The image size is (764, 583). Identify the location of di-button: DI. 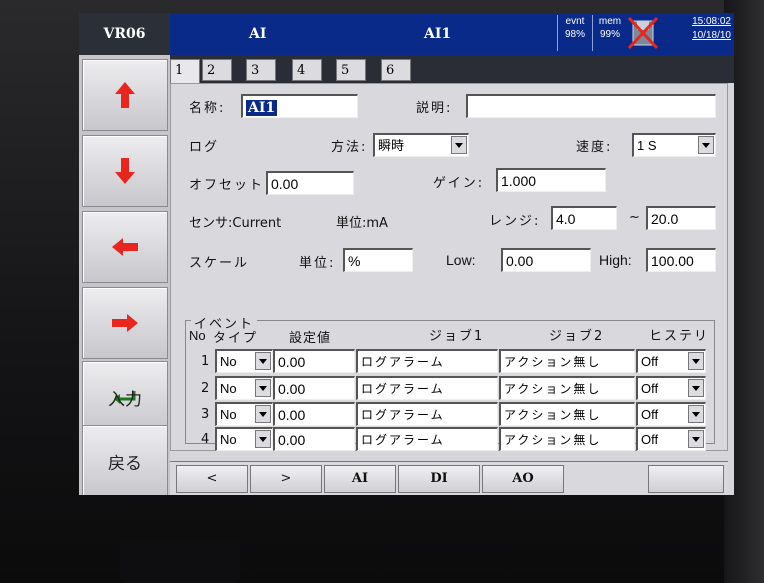
(439, 479).